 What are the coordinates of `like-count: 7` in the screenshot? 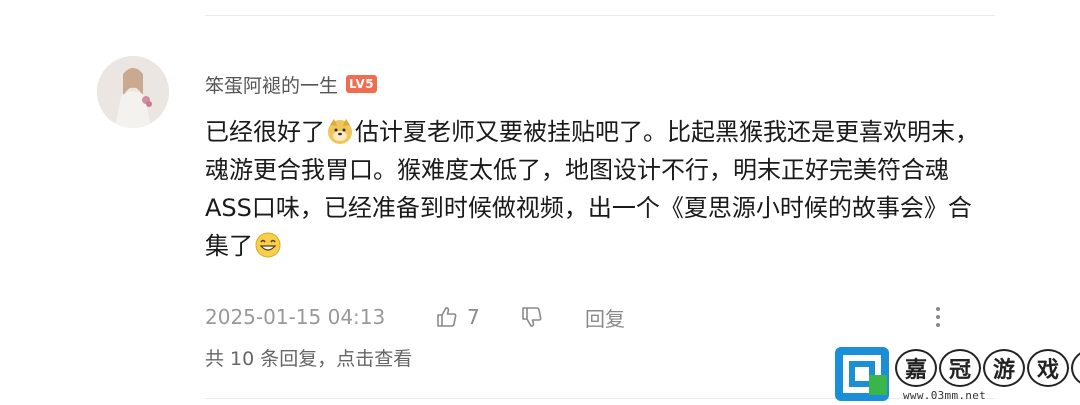 It's located at (473, 317).